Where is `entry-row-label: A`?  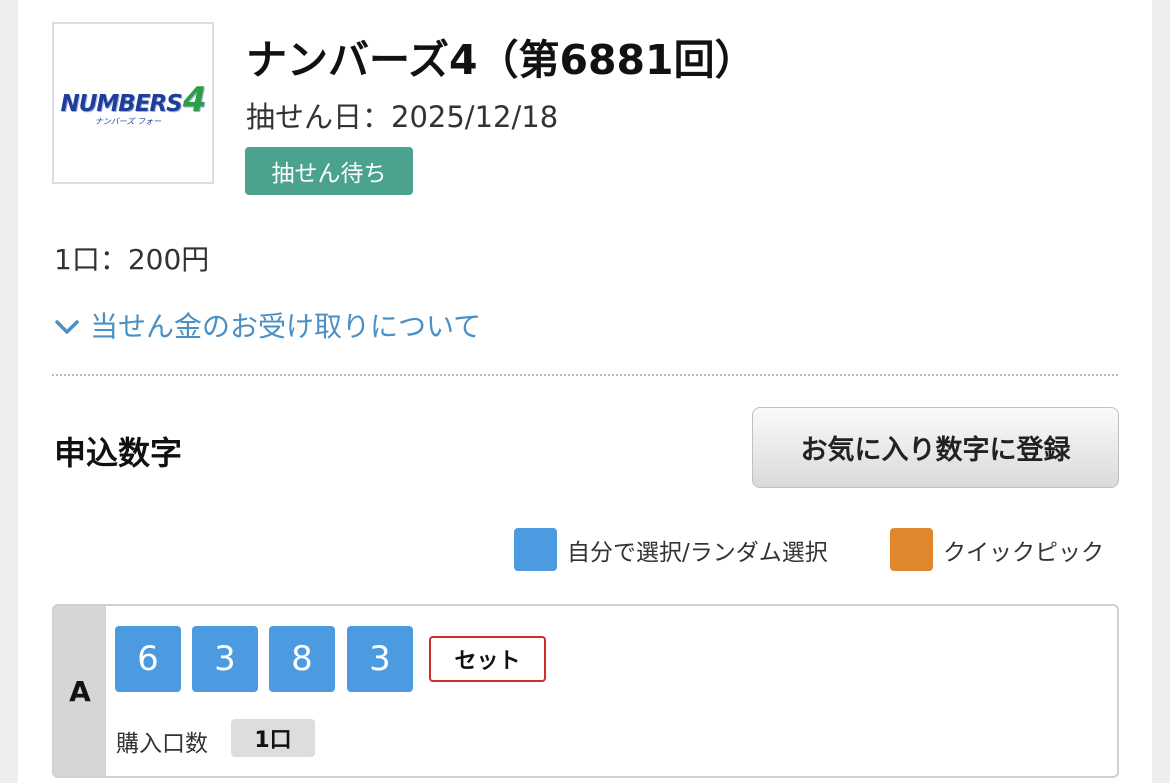 entry-row-label: A is located at coordinates (80, 691).